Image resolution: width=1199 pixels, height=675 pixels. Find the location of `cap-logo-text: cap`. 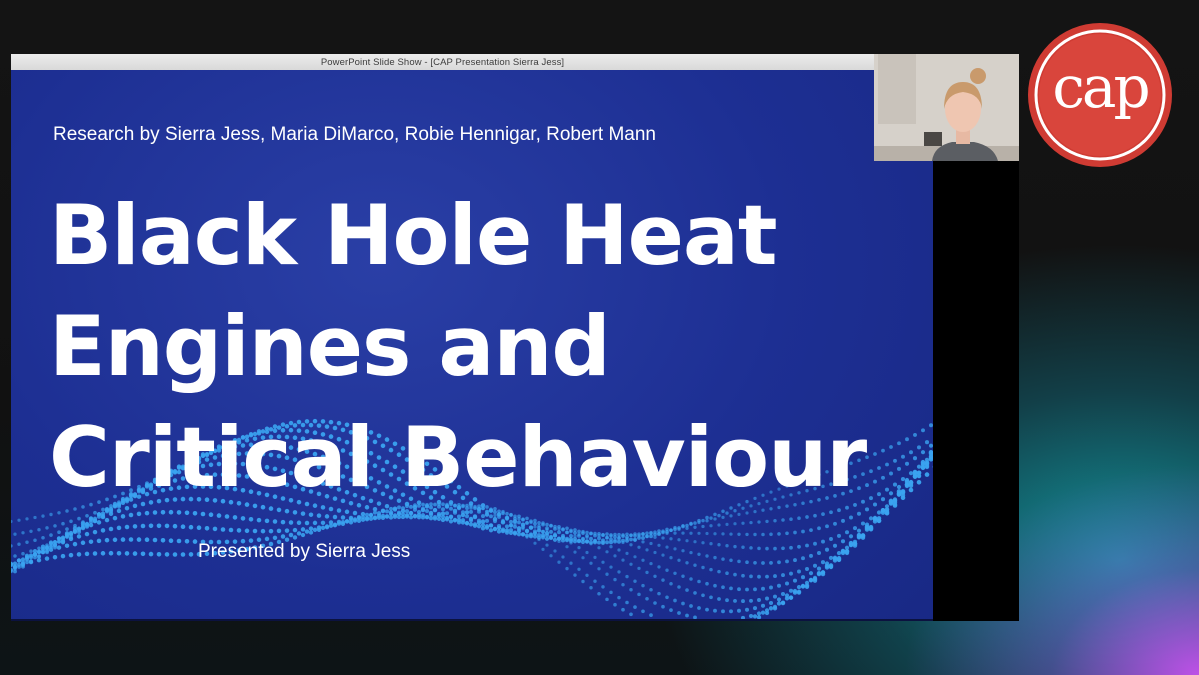

cap-logo-text: cap is located at coordinates (1101, 87).